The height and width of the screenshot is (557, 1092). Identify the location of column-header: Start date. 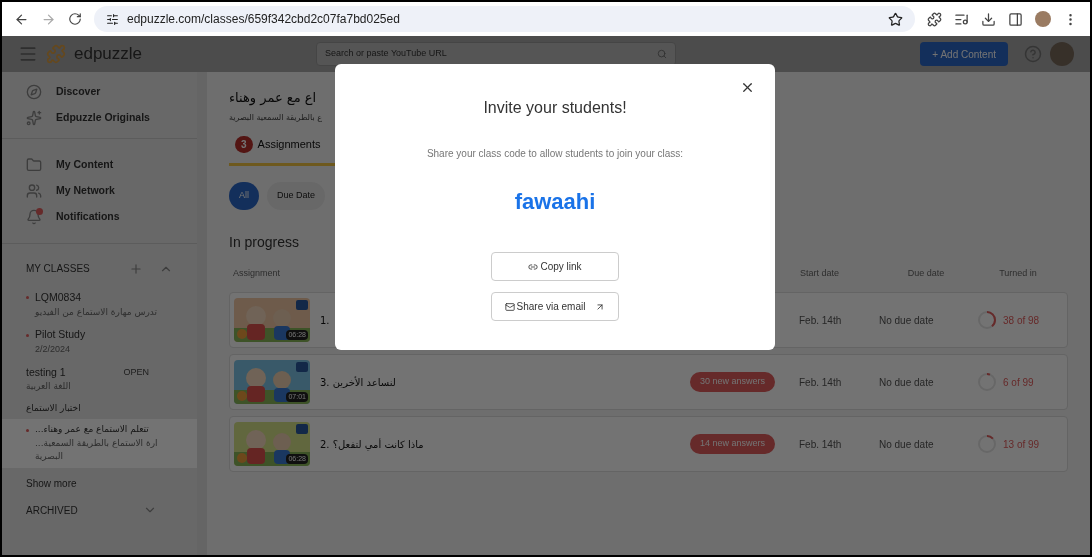
(820, 273).